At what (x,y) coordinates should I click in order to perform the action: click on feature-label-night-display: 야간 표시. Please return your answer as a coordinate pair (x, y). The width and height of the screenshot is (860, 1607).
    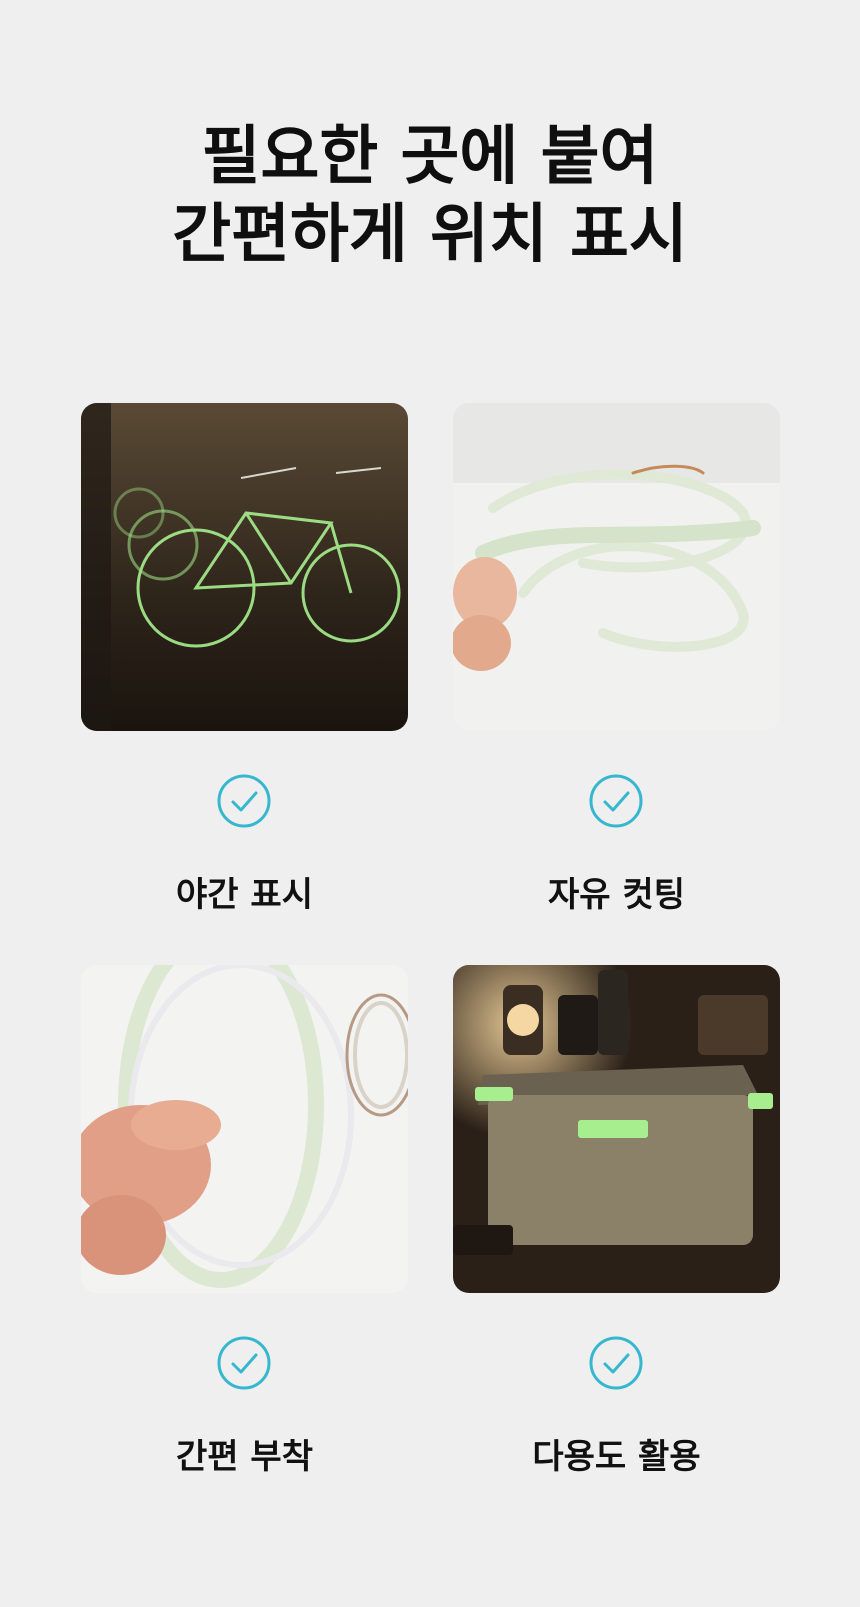
    Looking at the image, I should click on (244, 895).